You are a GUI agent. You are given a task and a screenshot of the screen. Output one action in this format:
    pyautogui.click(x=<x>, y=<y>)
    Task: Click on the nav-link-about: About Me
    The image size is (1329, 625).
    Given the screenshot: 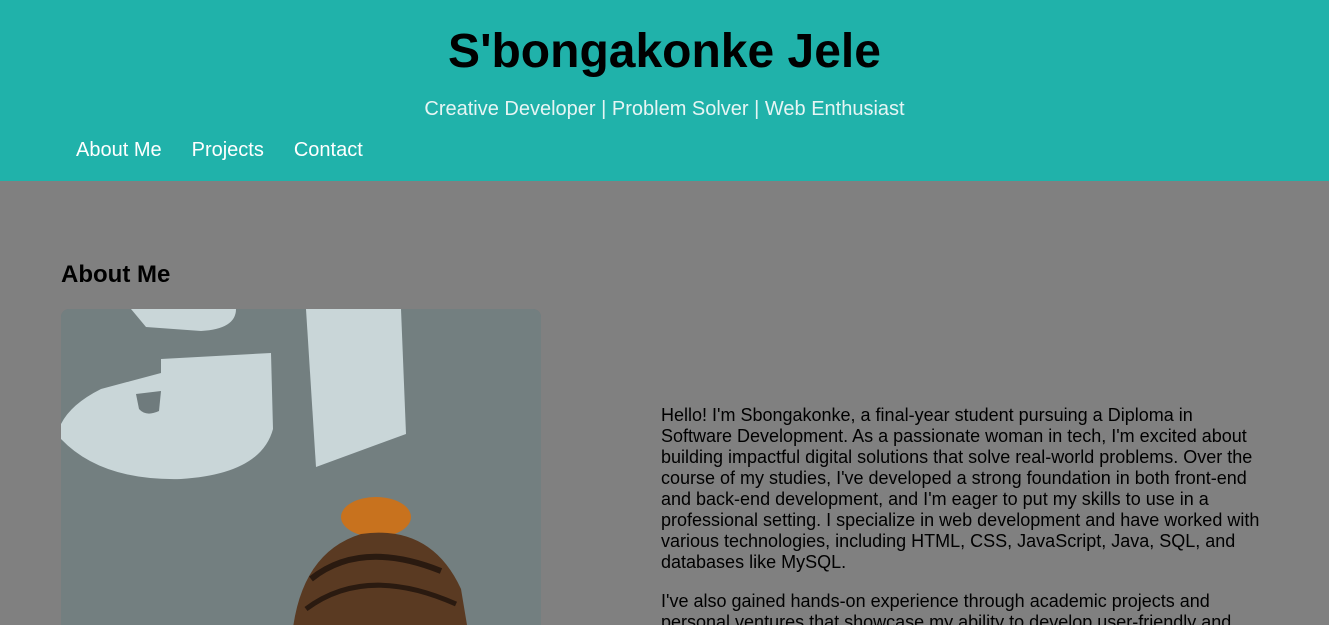 What is the action you would take?
    pyautogui.click(x=119, y=150)
    